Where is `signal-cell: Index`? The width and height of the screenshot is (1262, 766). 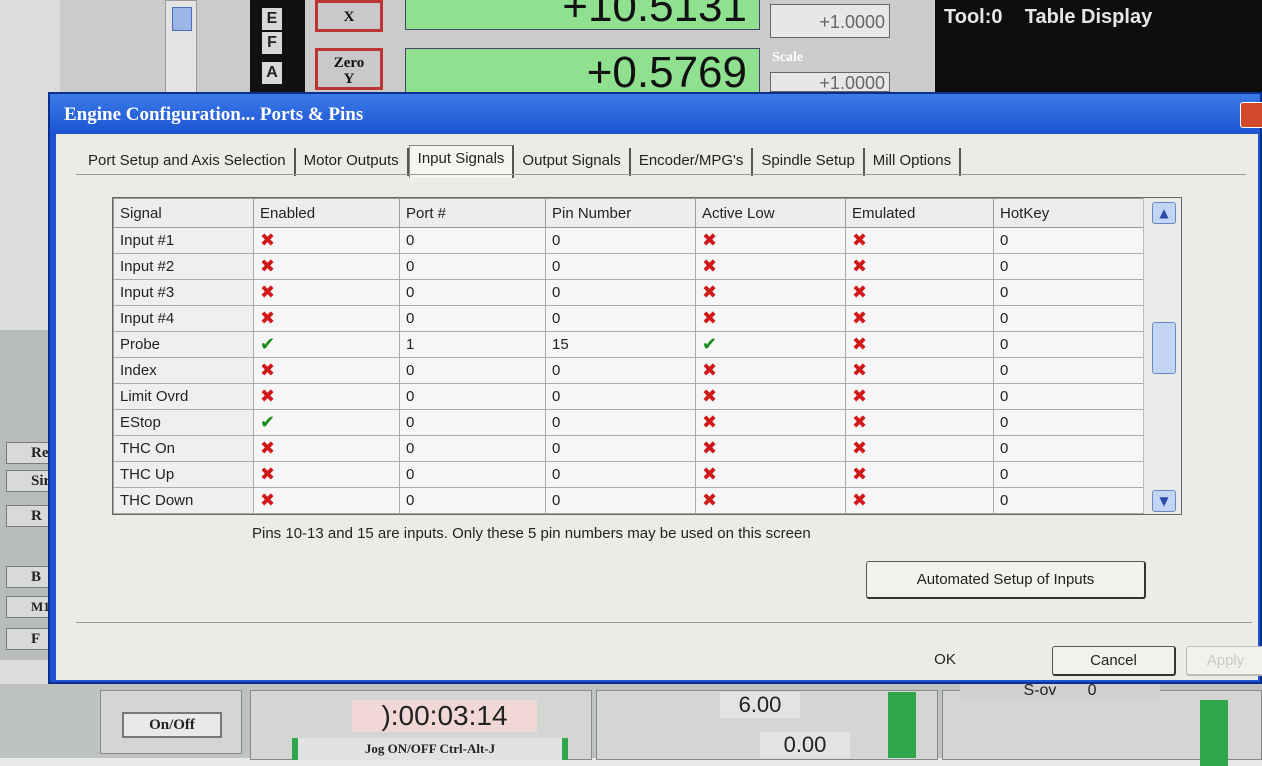
signal-cell: Index is located at coordinates (183, 370).